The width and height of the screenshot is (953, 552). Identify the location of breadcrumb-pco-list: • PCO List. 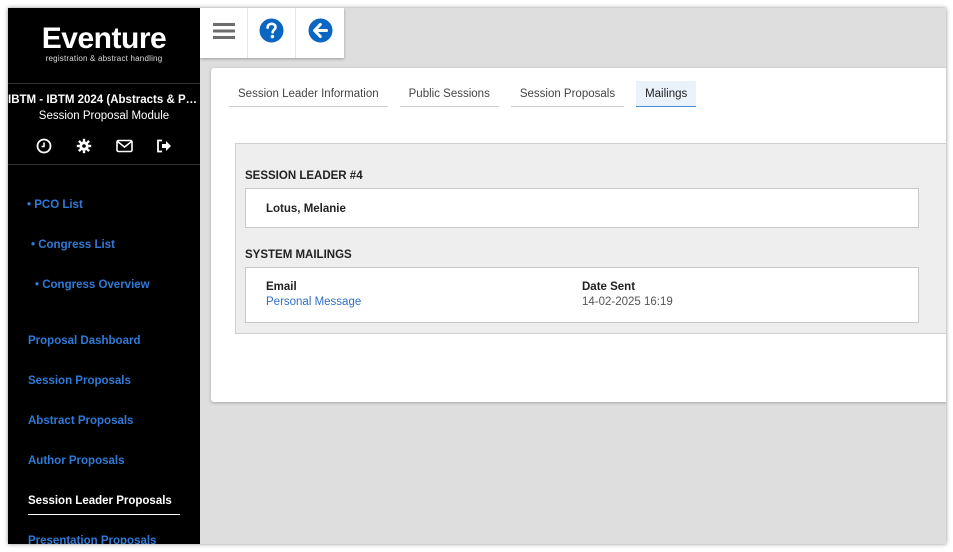
(104, 205).